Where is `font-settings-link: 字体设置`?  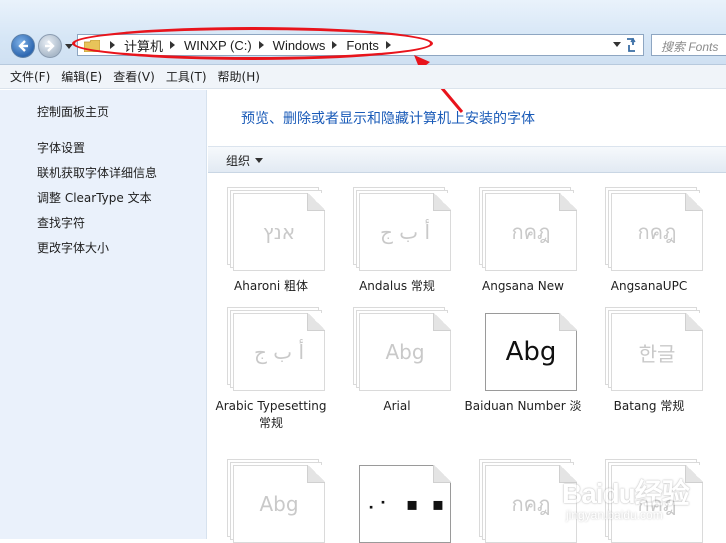 font-settings-link: 字体设置 is located at coordinates (61, 147).